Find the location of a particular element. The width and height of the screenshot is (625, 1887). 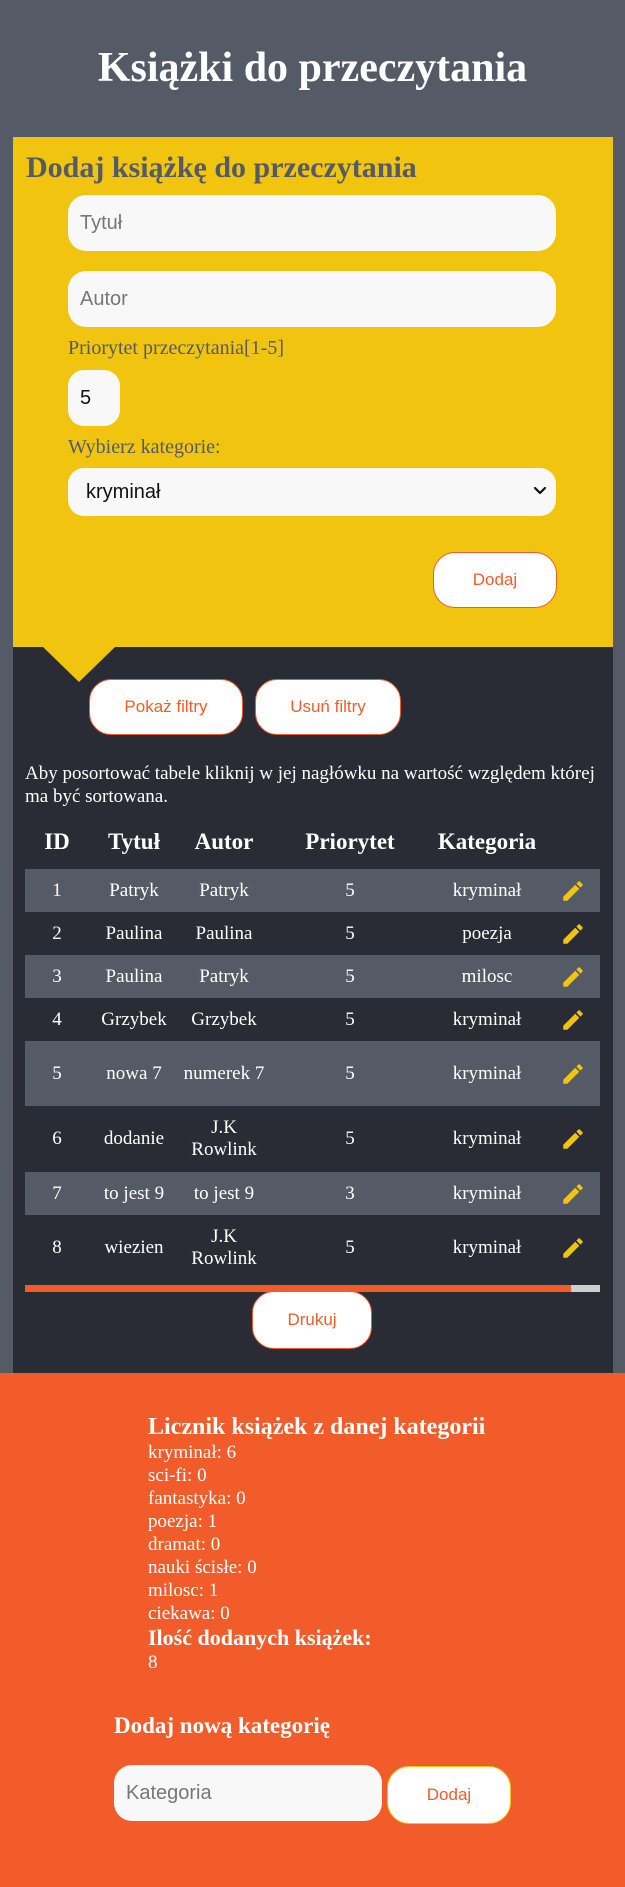

cell-title: Grzybek is located at coordinates (134, 1019).